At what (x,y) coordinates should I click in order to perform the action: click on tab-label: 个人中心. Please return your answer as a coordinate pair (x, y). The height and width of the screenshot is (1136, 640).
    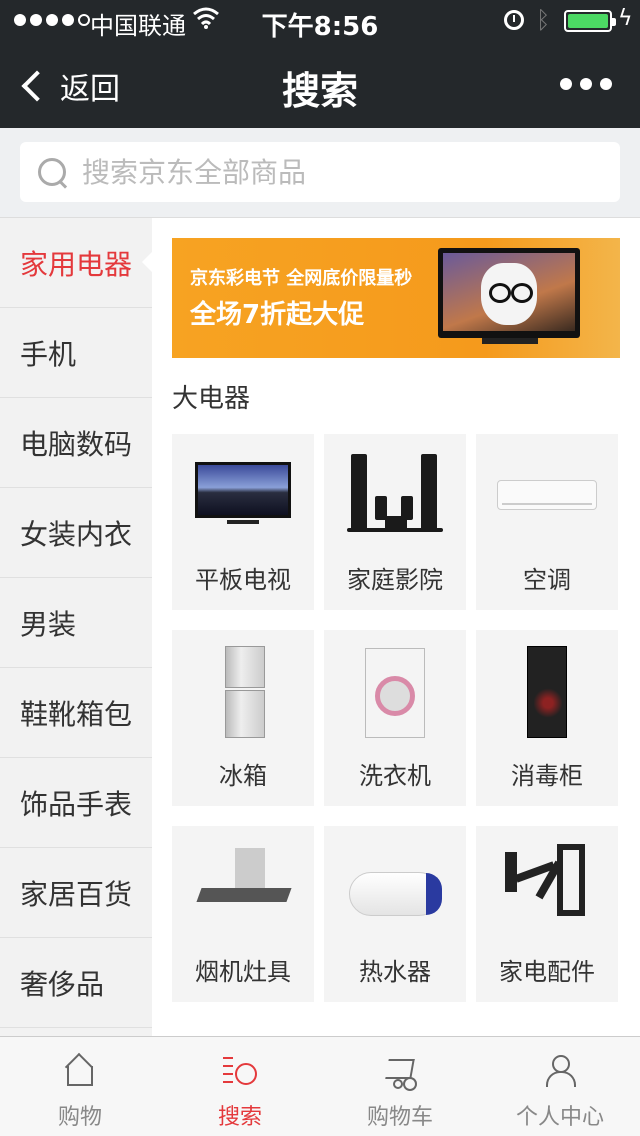
    Looking at the image, I should click on (559, 1117).